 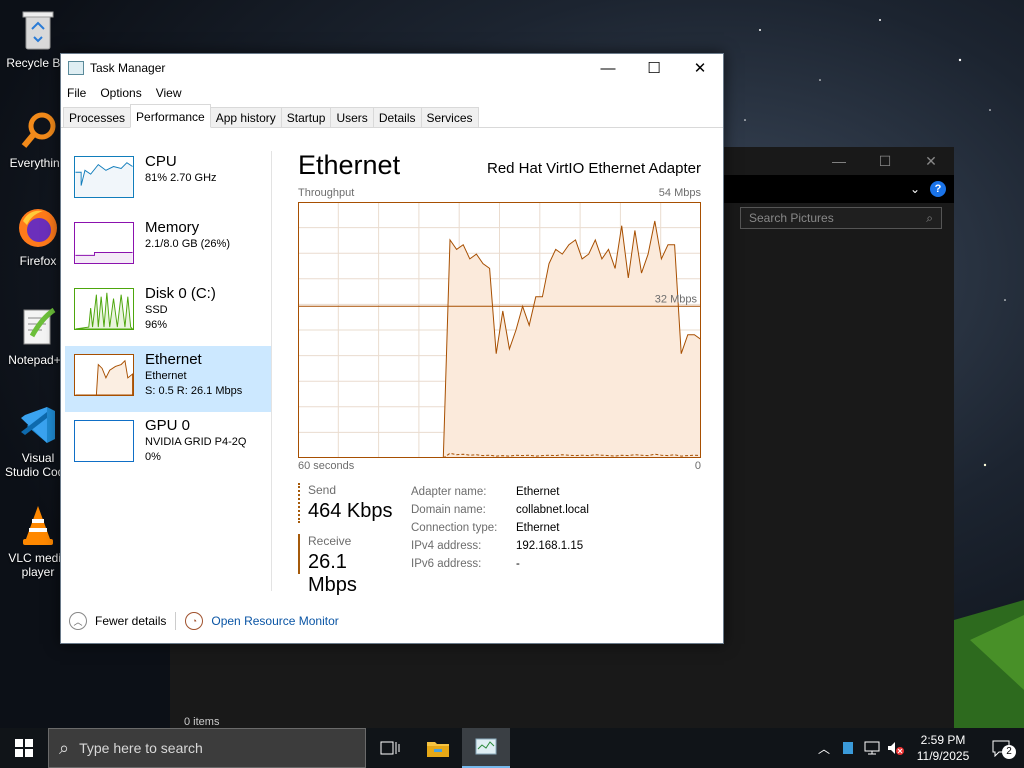 I want to click on close-button: ✕, so click(x=700, y=68).